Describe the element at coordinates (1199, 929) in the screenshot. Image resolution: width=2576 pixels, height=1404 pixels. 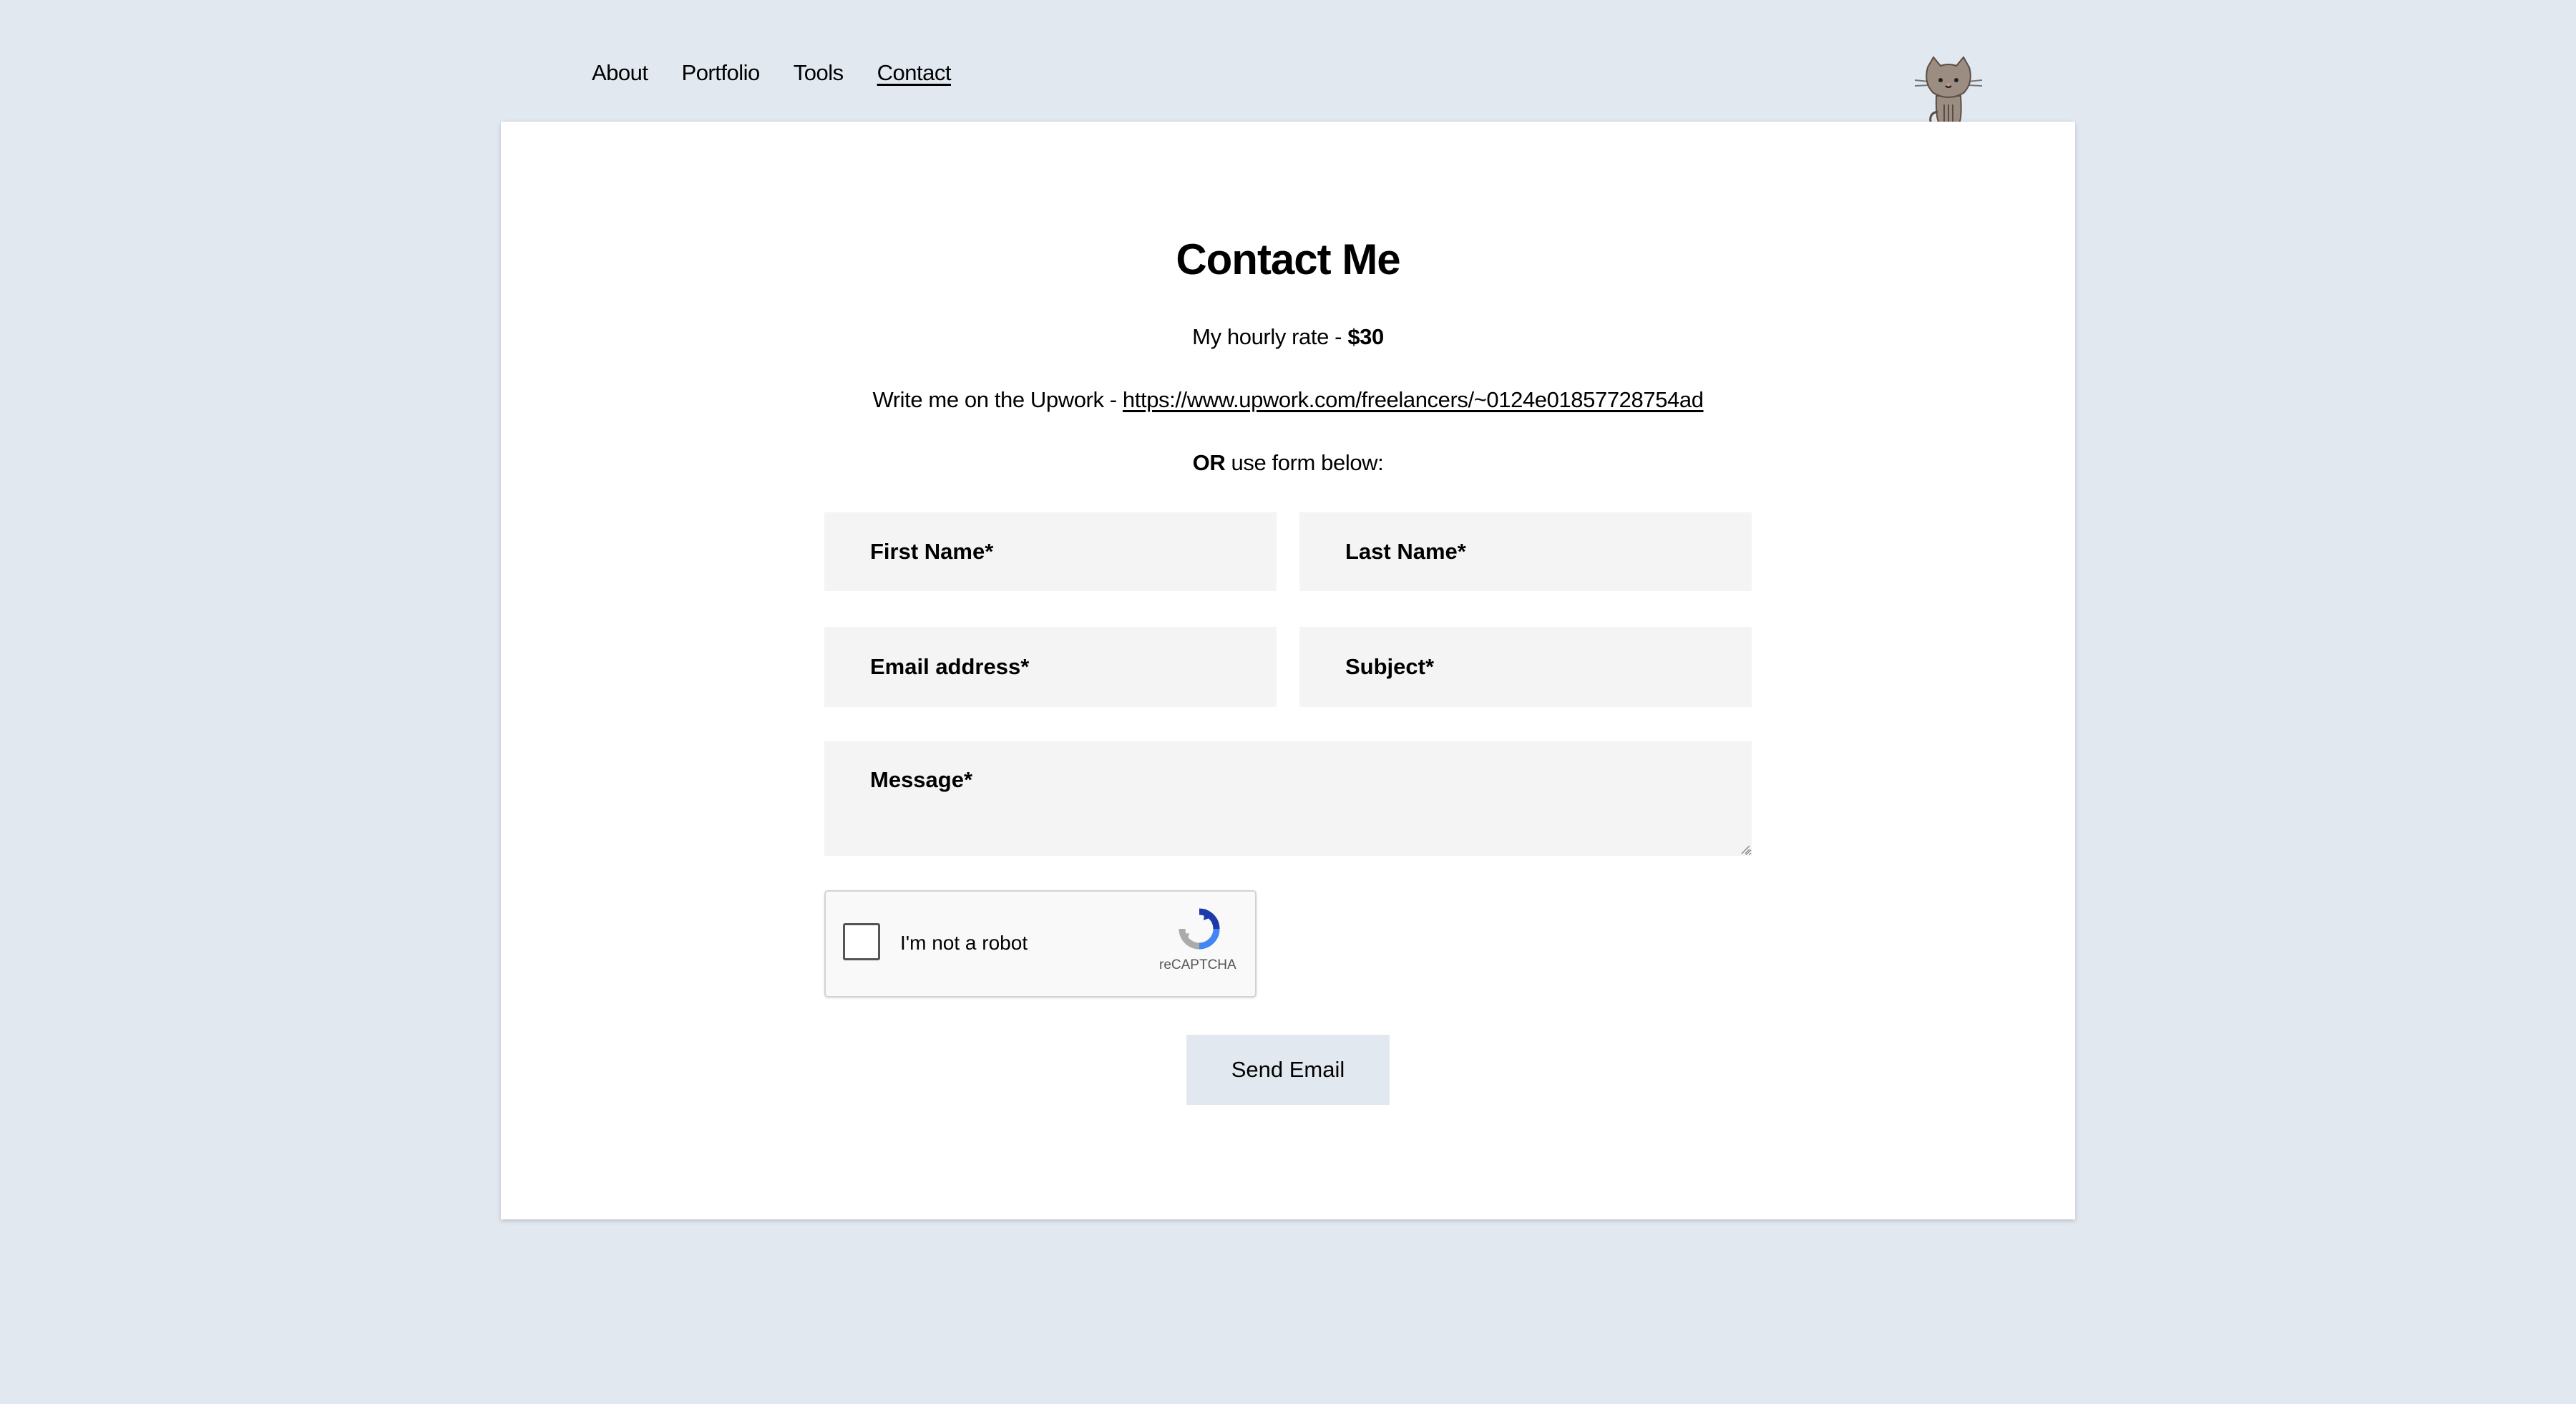
I see `recaptcha-icon` at that location.